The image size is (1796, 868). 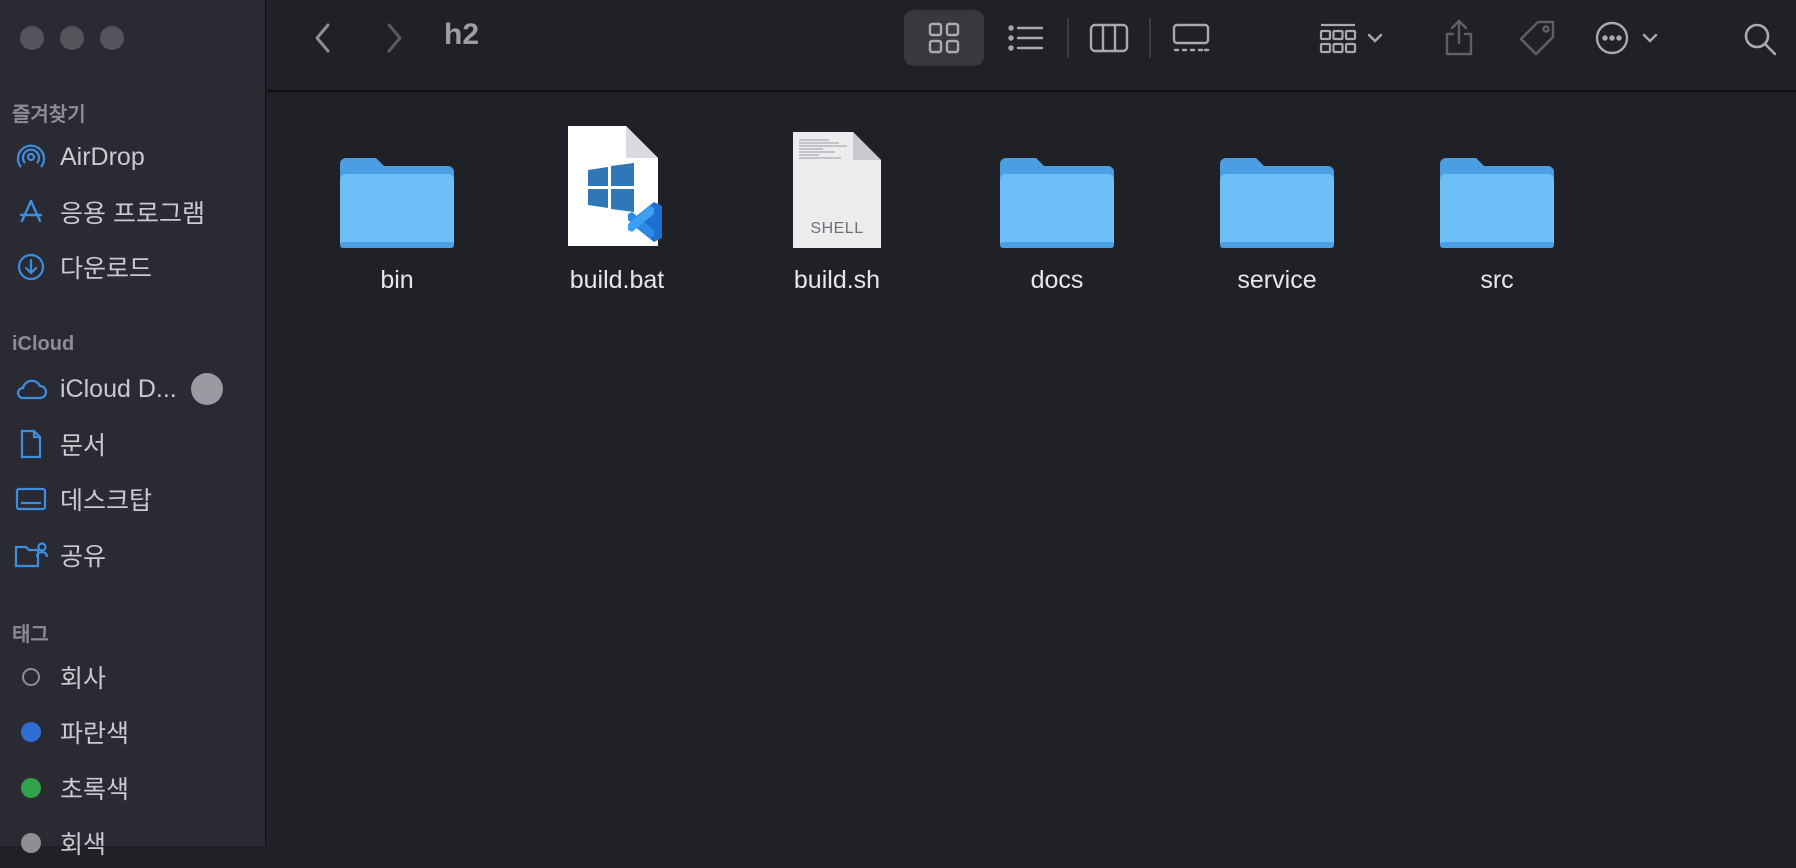 I want to click on forward-button, so click(x=394, y=38).